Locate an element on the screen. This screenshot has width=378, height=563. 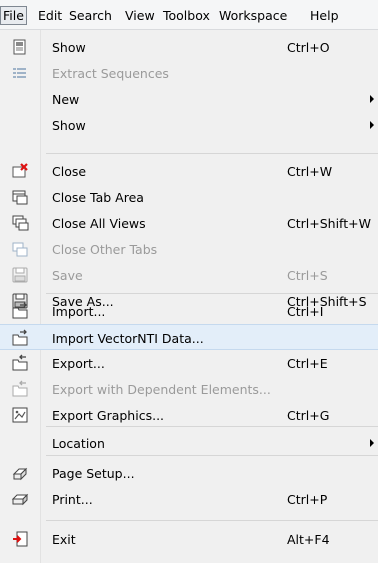
menu-search: Search is located at coordinates (90, 15).